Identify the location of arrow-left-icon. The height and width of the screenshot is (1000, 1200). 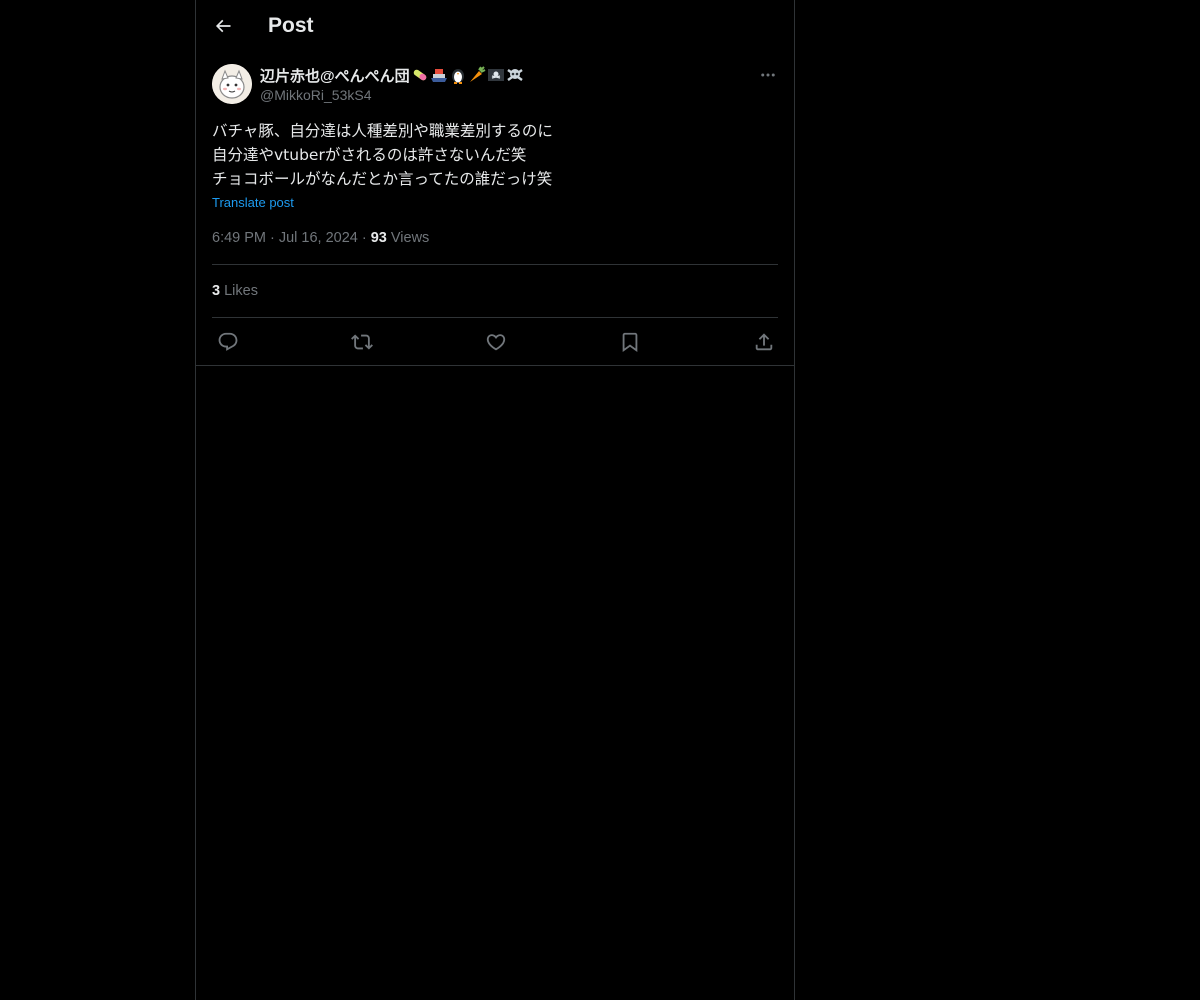
(223, 26).